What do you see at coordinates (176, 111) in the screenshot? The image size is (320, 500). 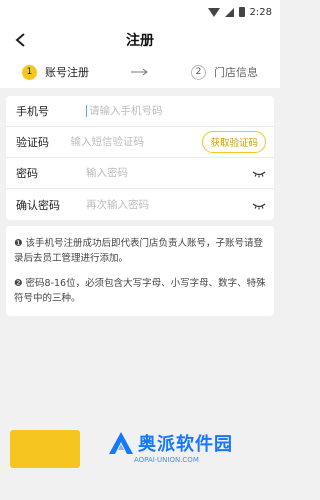 I see `phone-input` at bounding box center [176, 111].